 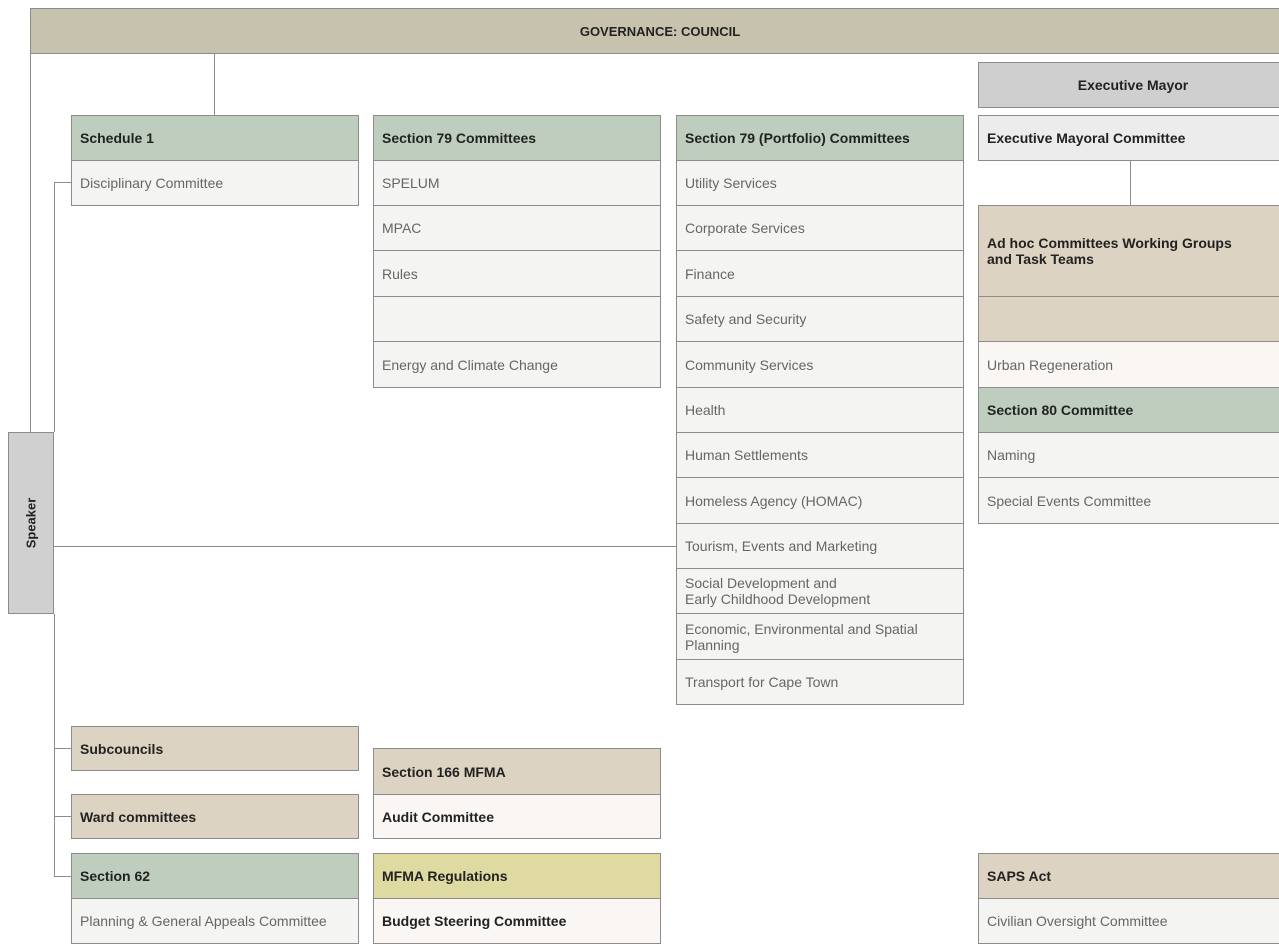 I want to click on audit-committee: Audit Committee, so click(x=517, y=816).